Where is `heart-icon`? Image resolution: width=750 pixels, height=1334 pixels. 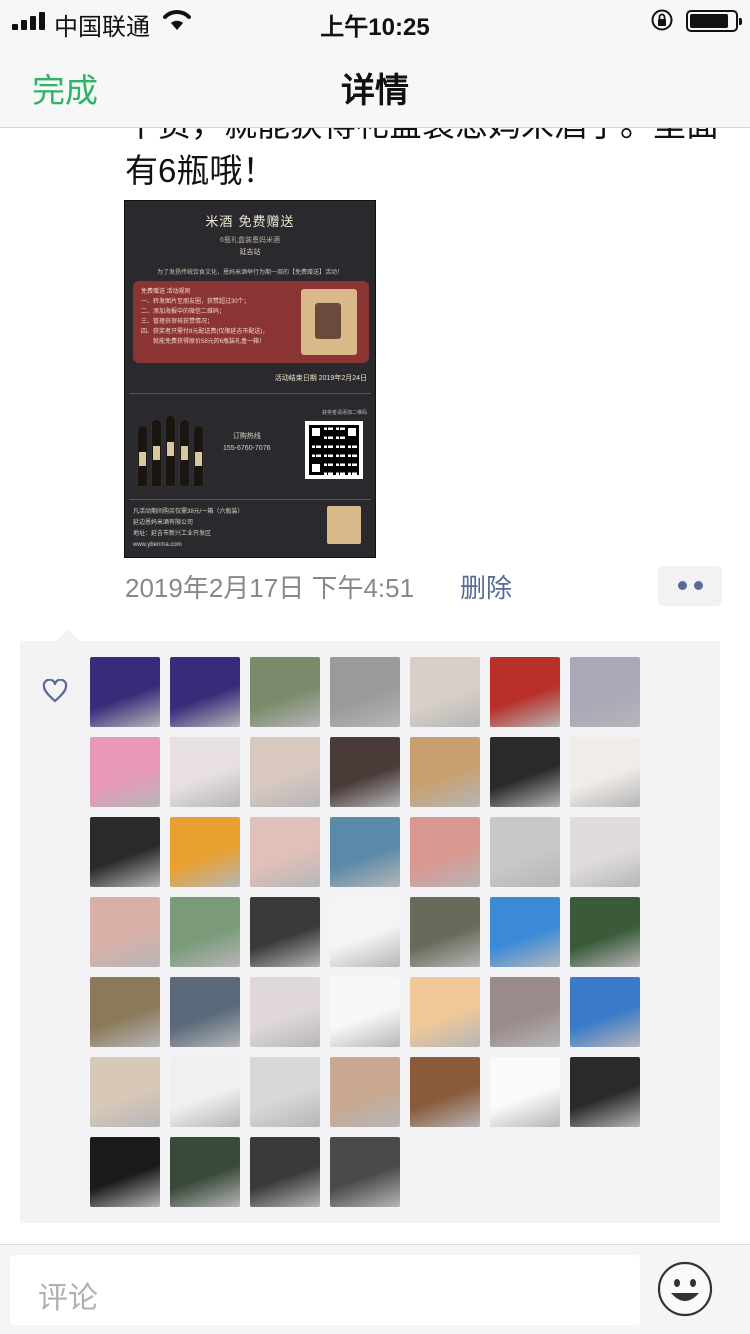
heart-icon is located at coordinates (55, 691).